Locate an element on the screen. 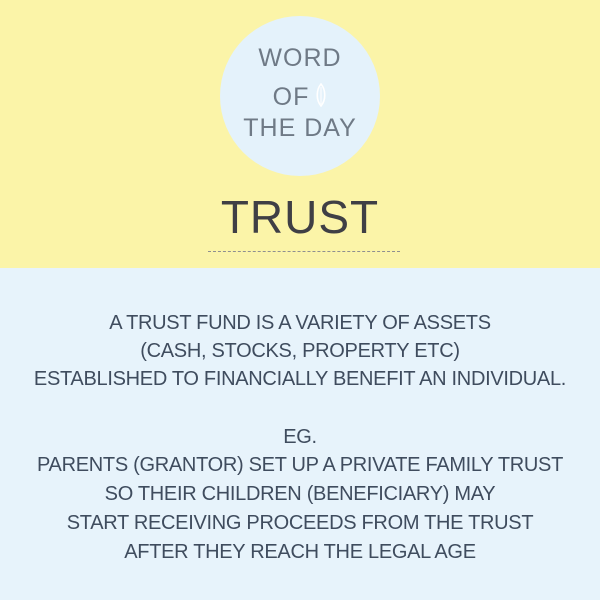 This screenshot has height=600, width=600. divider is located at coordinates (304, 251).